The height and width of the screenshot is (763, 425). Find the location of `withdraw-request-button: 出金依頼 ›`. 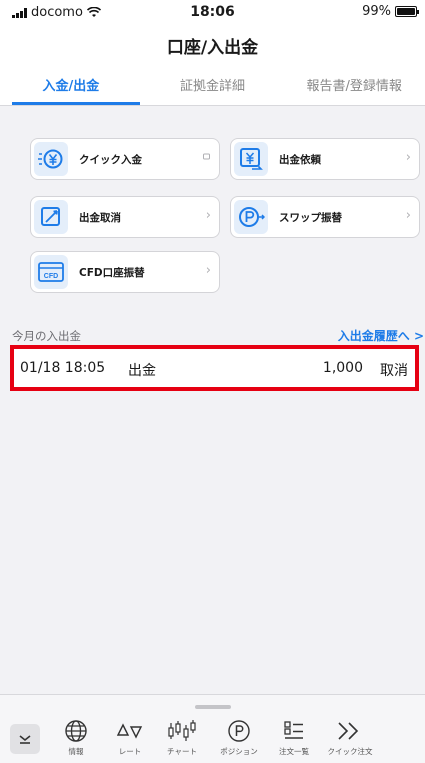

withdraw-request-button: 出金依頼 › is located at coordinates (325, 159).